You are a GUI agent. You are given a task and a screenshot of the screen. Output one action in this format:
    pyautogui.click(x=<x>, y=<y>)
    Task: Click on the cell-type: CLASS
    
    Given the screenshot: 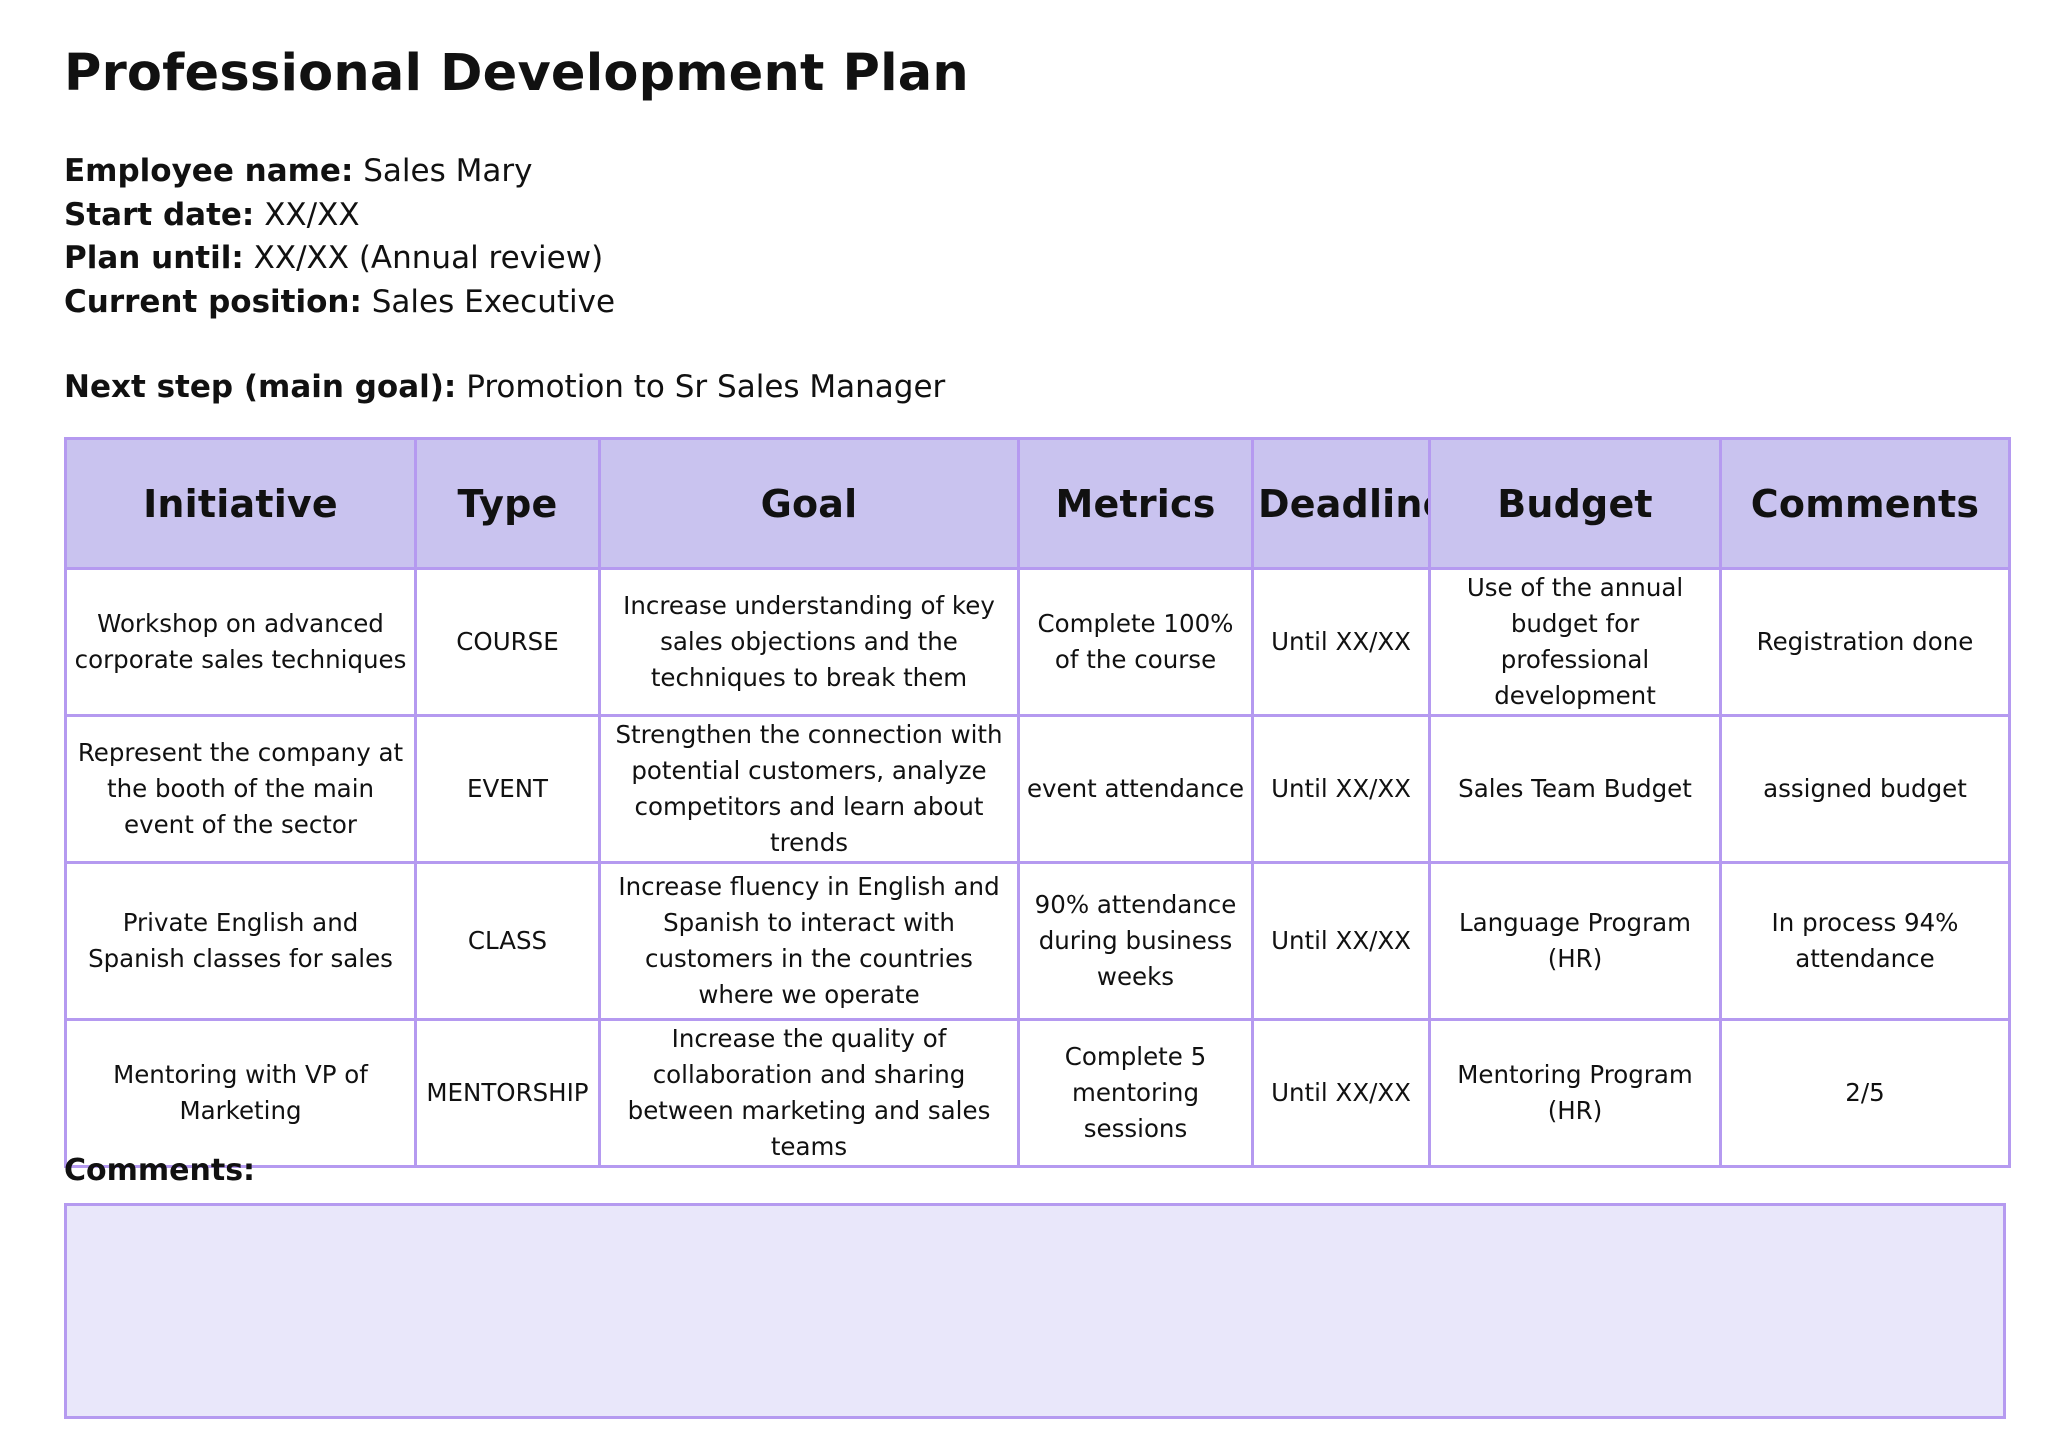 What is the action you would take?
    pyautogui.click(x=507, y=941)
    